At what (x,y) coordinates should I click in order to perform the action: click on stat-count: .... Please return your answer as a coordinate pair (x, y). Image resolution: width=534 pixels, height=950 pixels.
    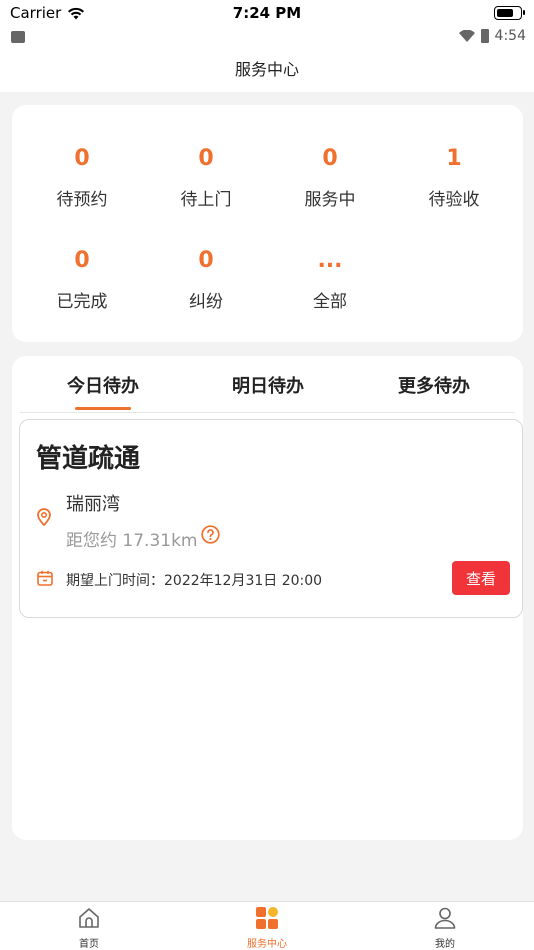
    Looking at the image, I should click on (330, 260).